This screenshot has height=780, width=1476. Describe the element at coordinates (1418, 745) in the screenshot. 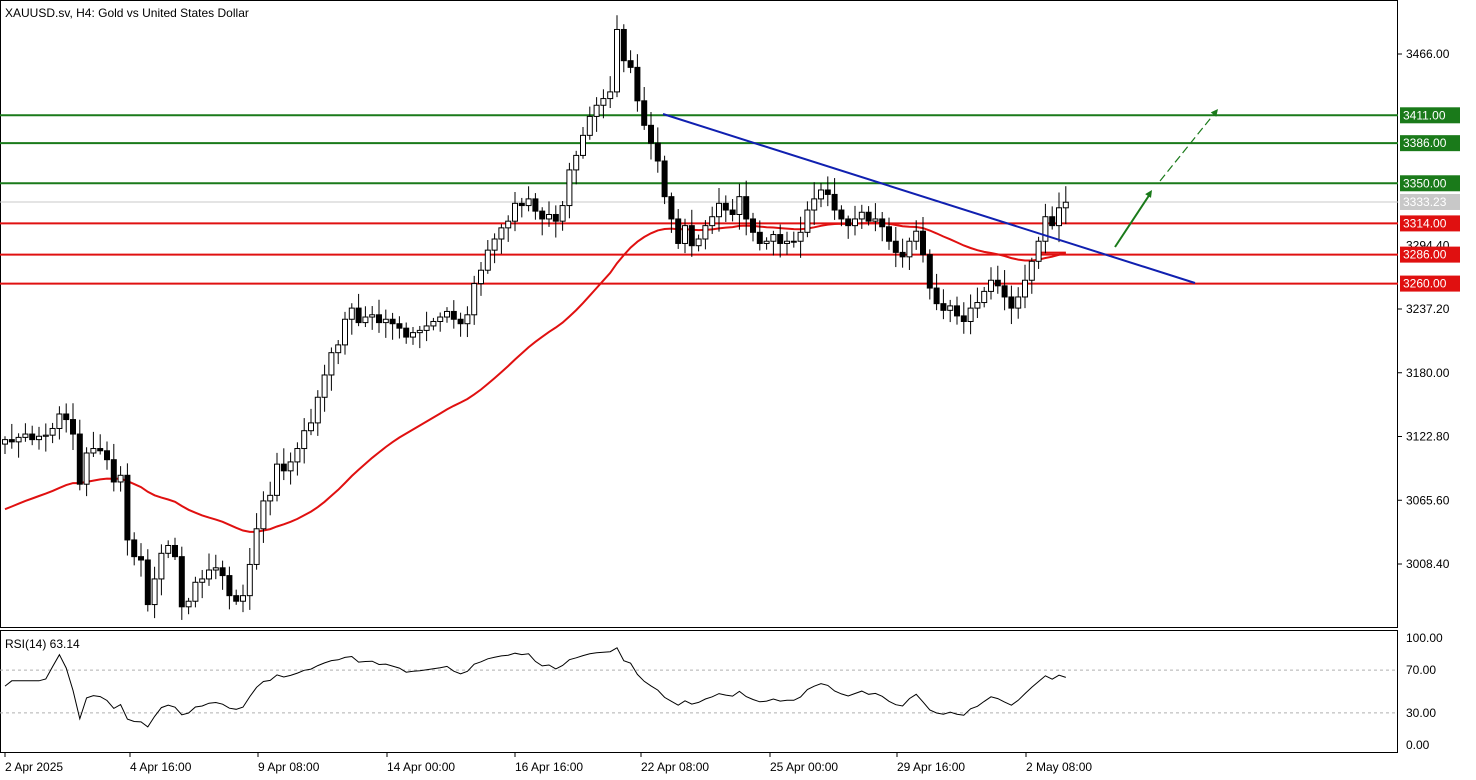

I see `rsi-tick-label: 0.00` at that location.